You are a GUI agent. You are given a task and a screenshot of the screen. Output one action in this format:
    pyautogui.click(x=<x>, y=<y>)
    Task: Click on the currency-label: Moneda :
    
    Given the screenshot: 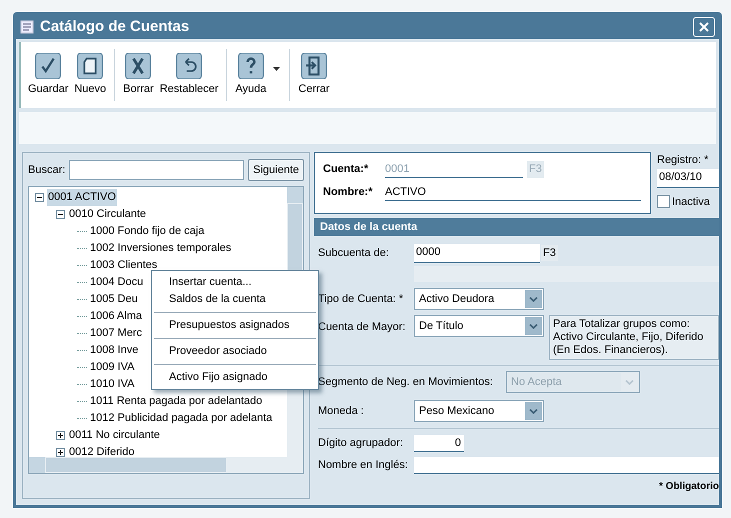 What is the action you would take?
    pyautogui.click(x=341, y=411)
    